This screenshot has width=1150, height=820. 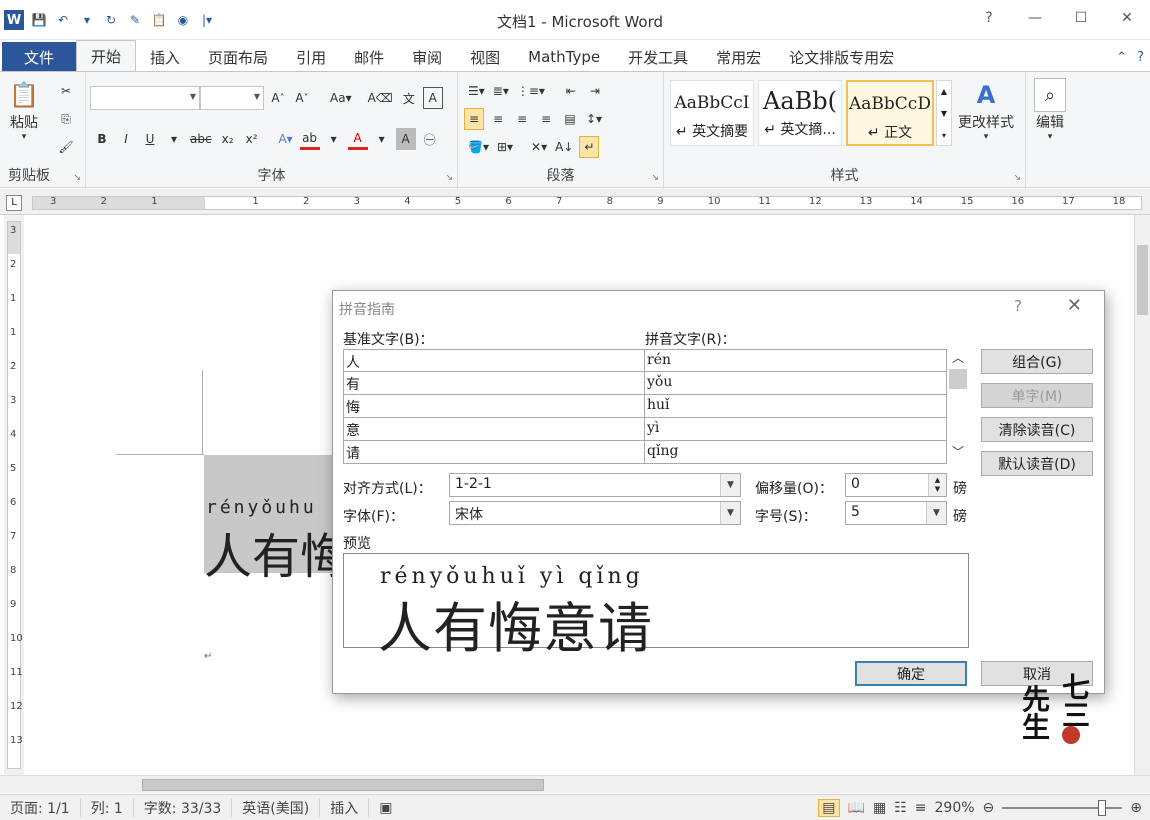 I want to click on full-screen-reading-icon: 📖, so click(x=856, y=808).